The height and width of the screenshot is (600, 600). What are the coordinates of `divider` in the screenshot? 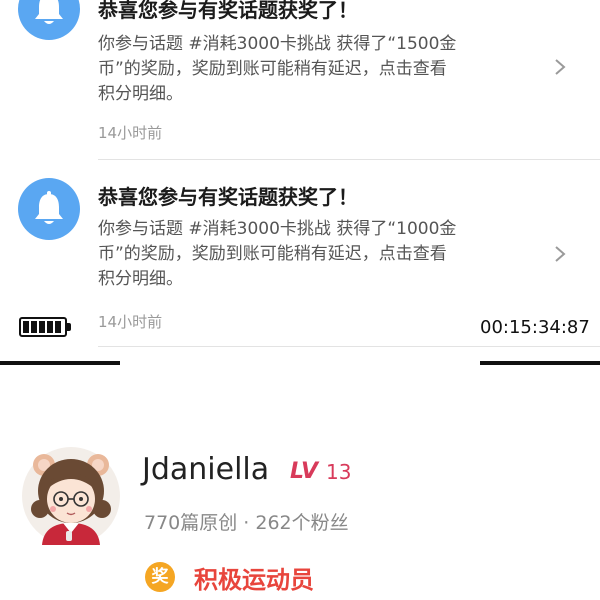 It's located at (349, 346).